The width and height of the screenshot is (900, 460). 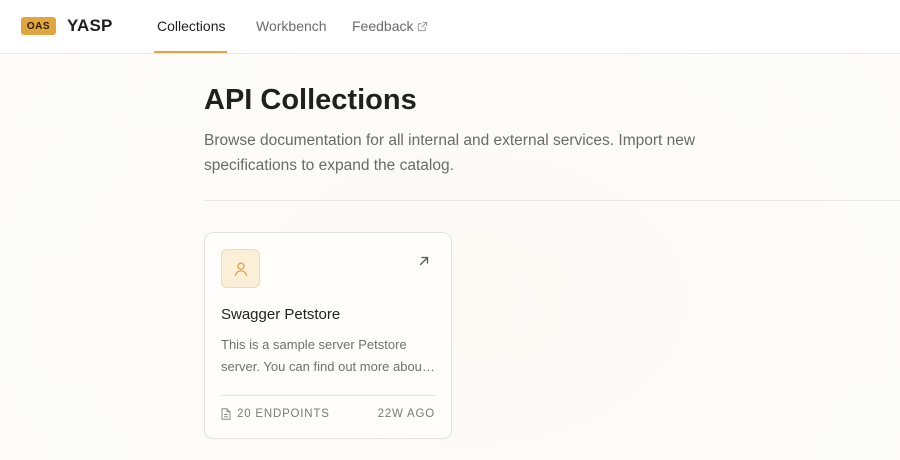 I want to click on nav-link-feedback: Feedback, so click(x=382, y=26).